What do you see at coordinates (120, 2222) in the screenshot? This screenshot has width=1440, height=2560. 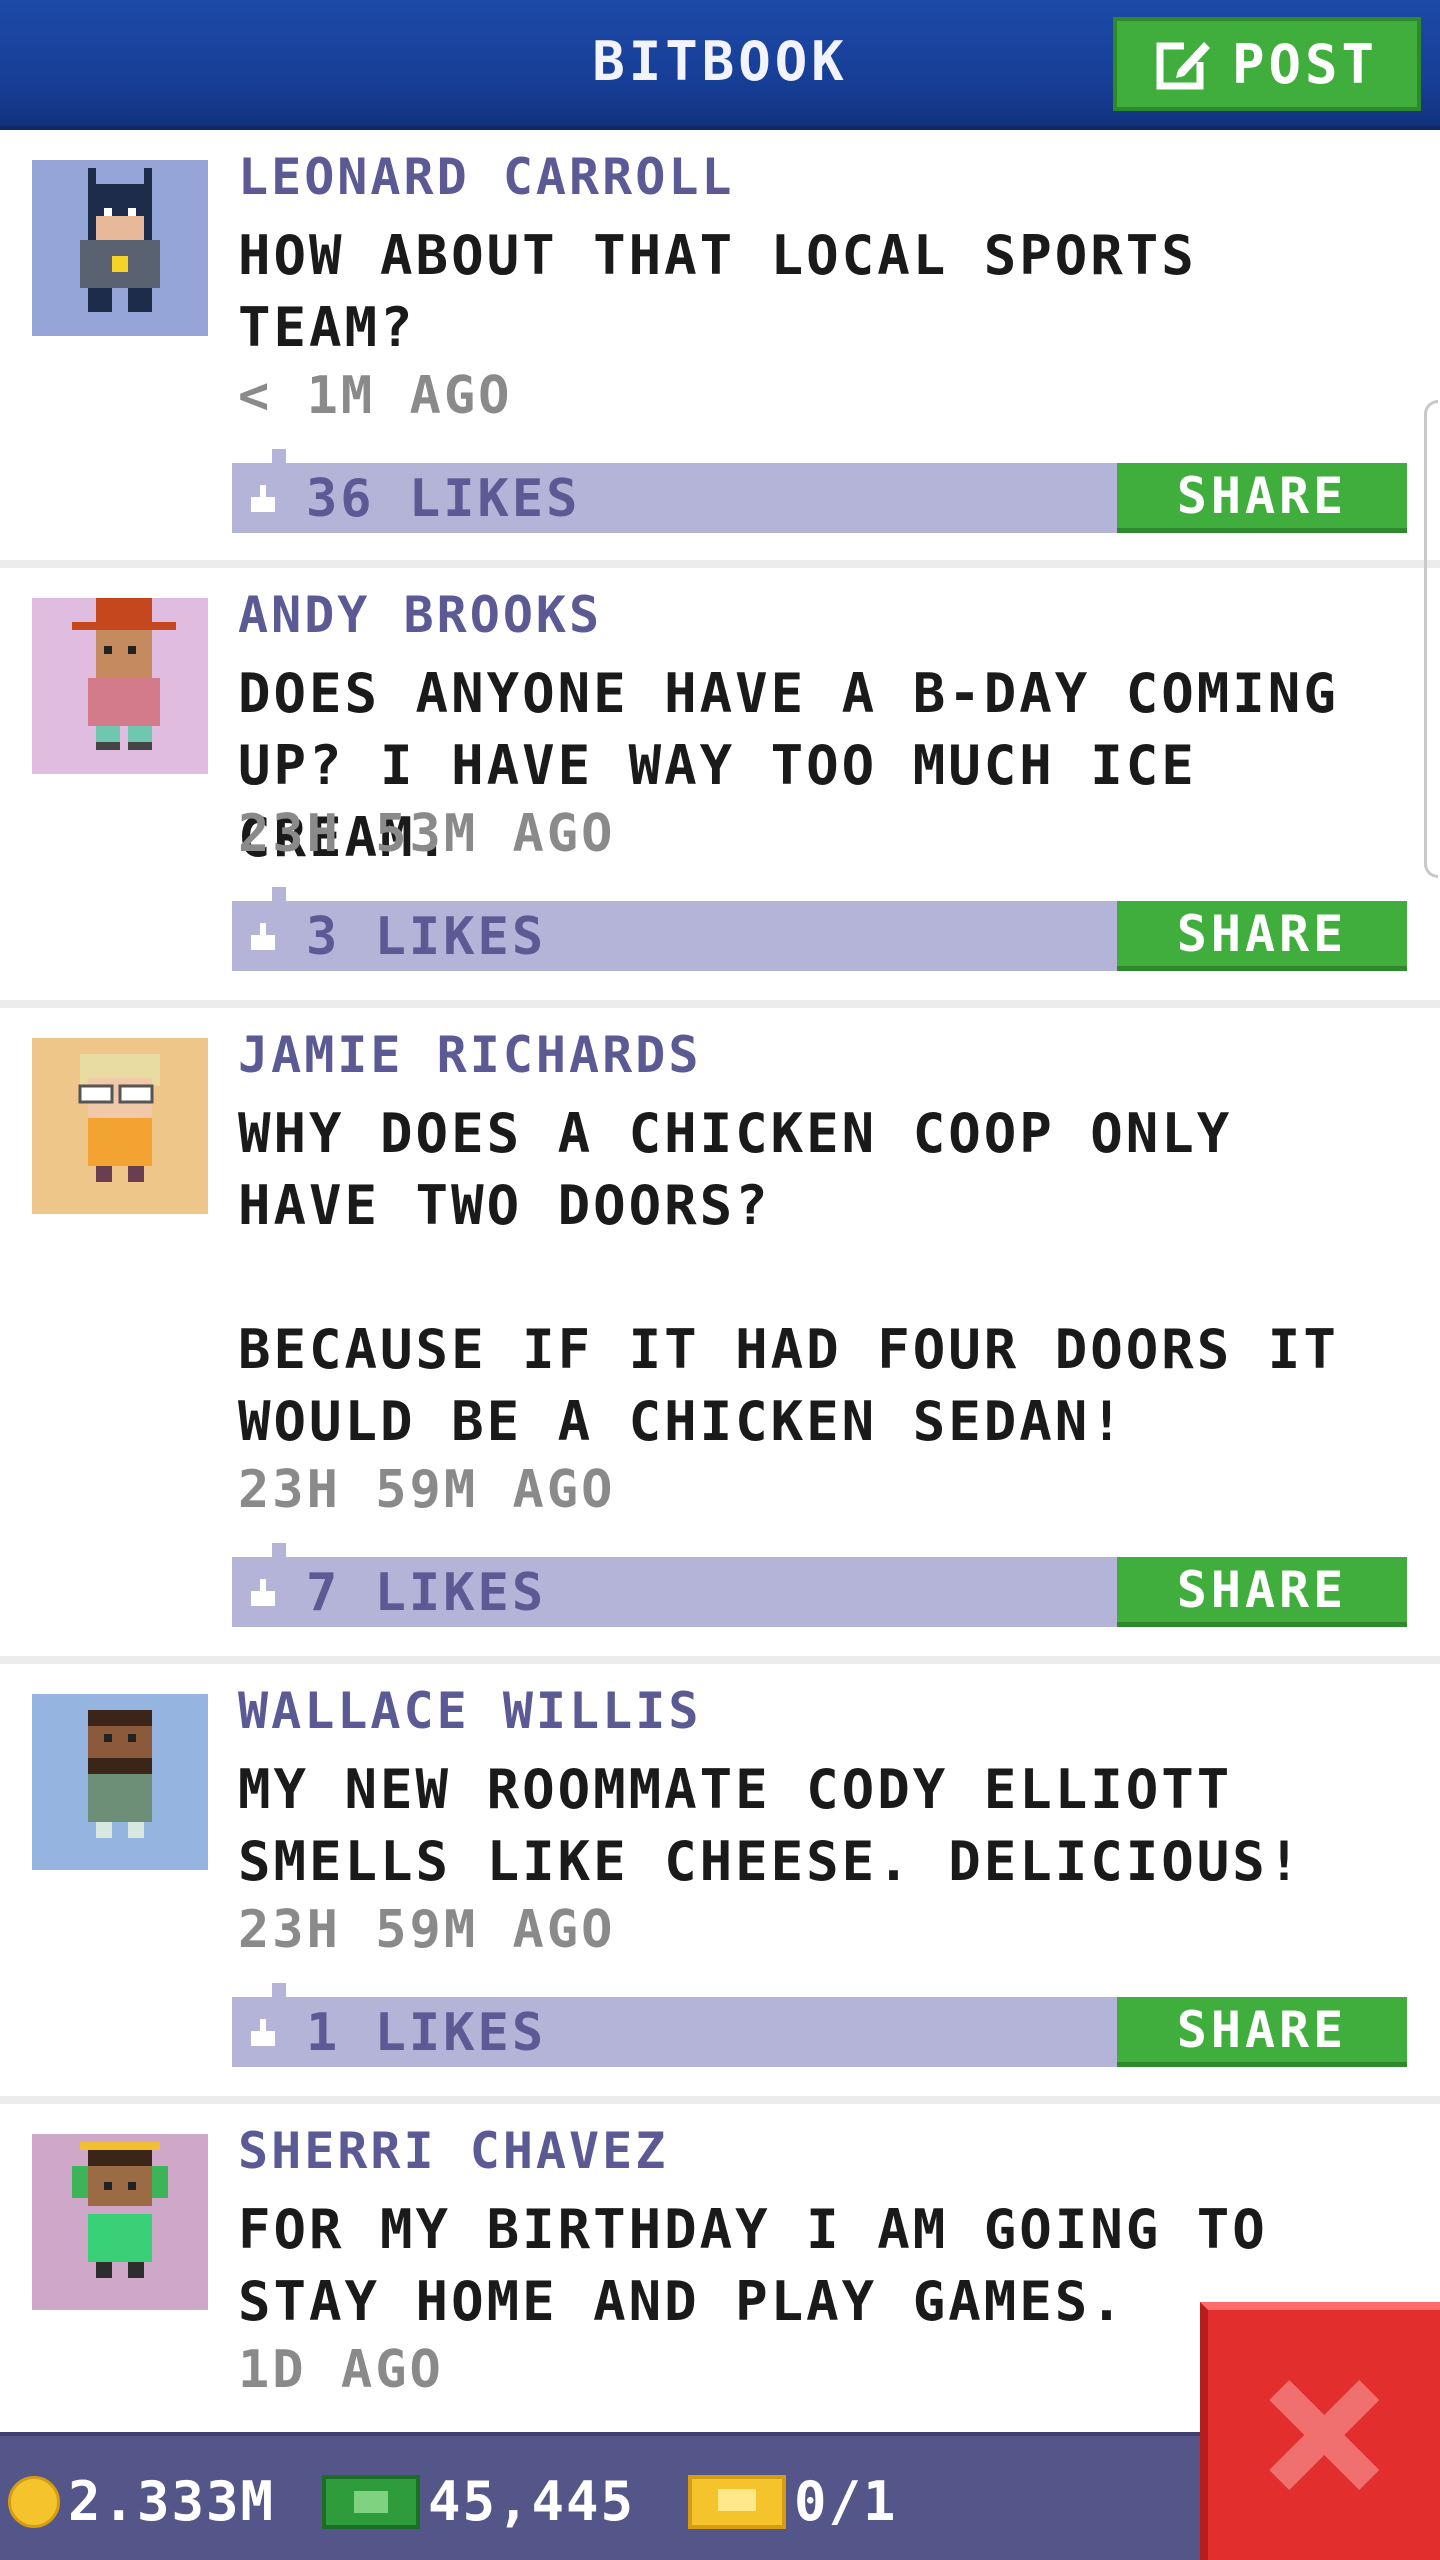 I see `headphones-avatar` at bounding box center [120, 2222].